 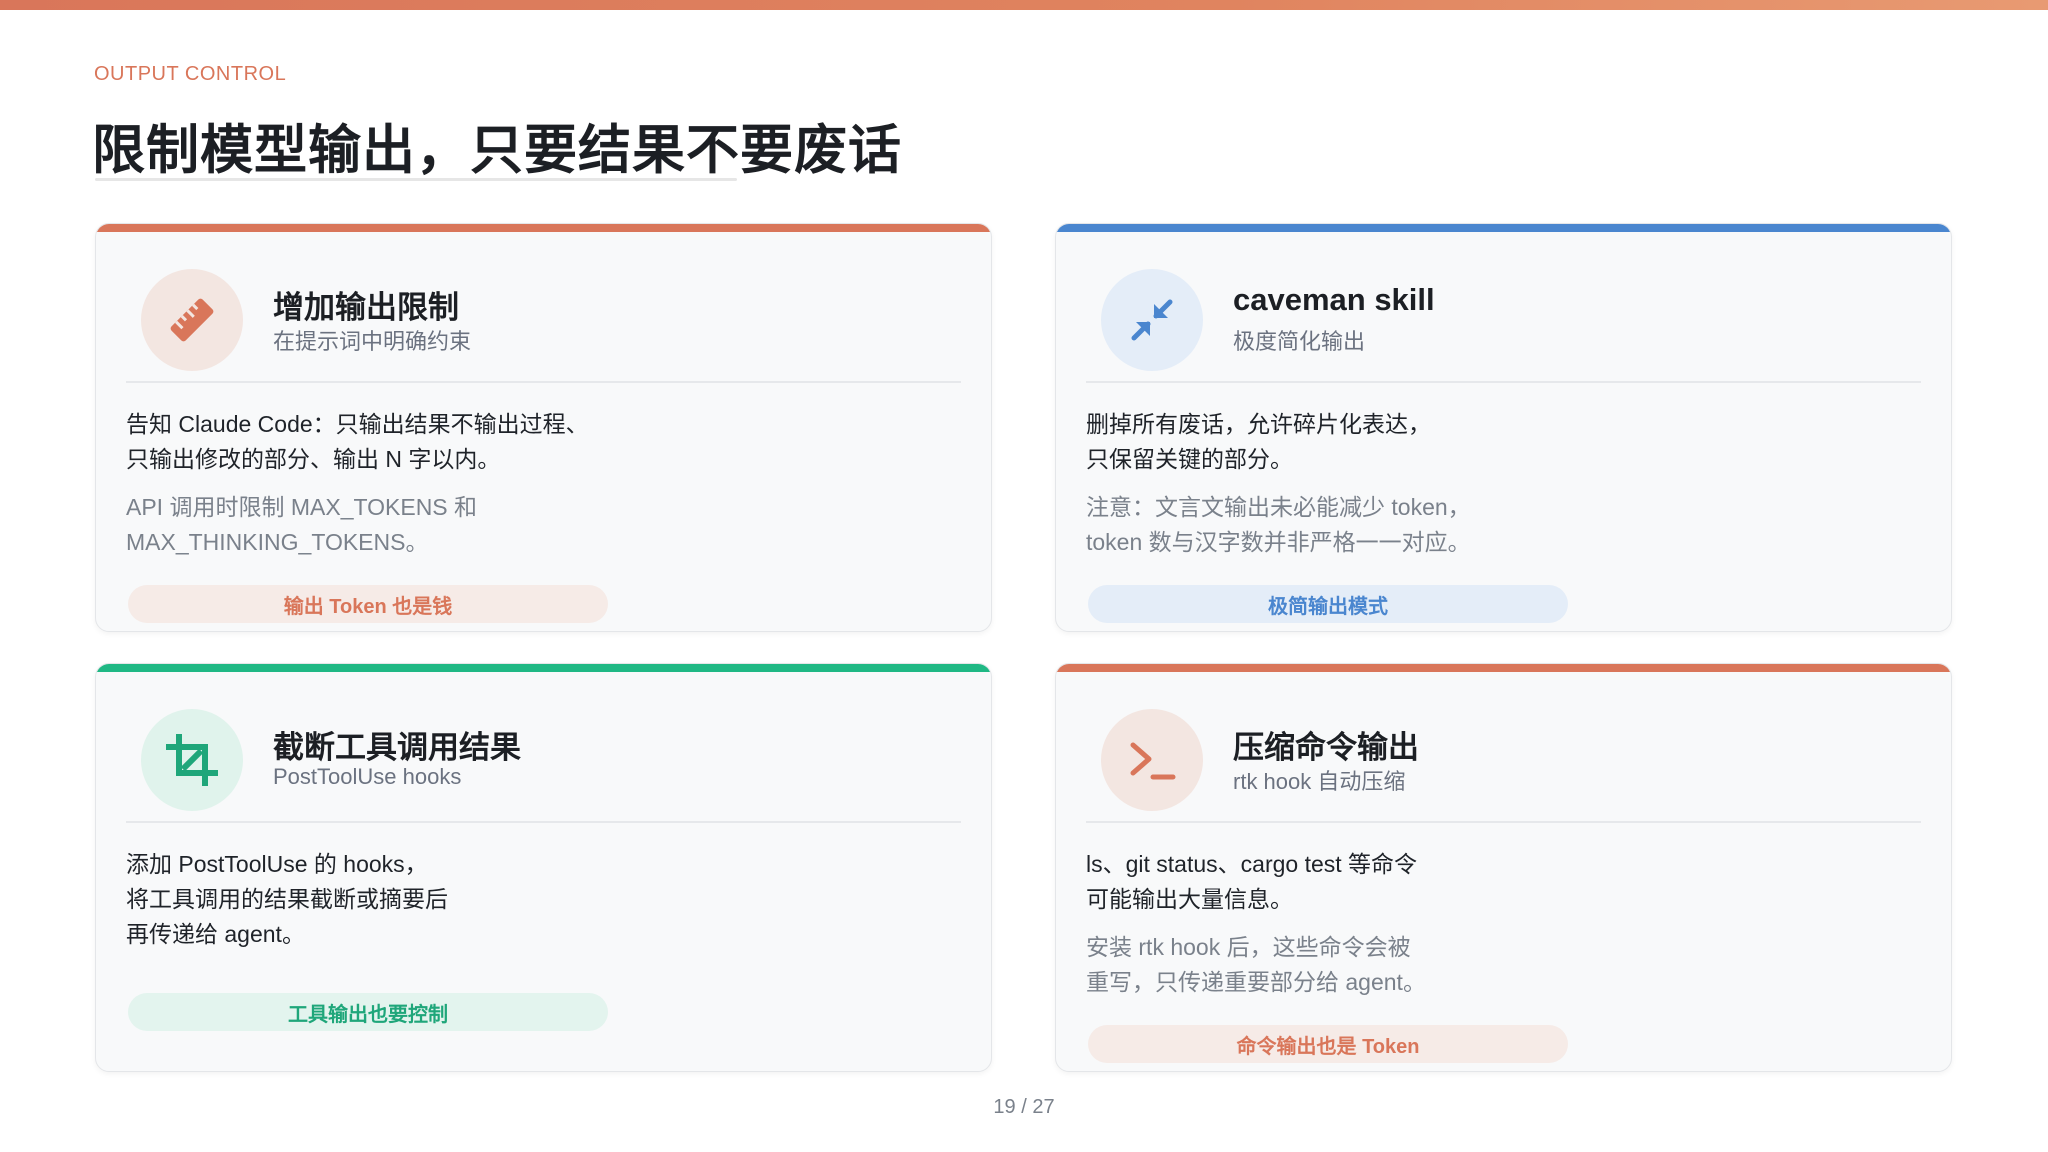 What do you see at coordinates (277, 542) in the screenshot?
I see `note-line: MAX_THINKING_TOKENS。` at bounding box center [277, 542].